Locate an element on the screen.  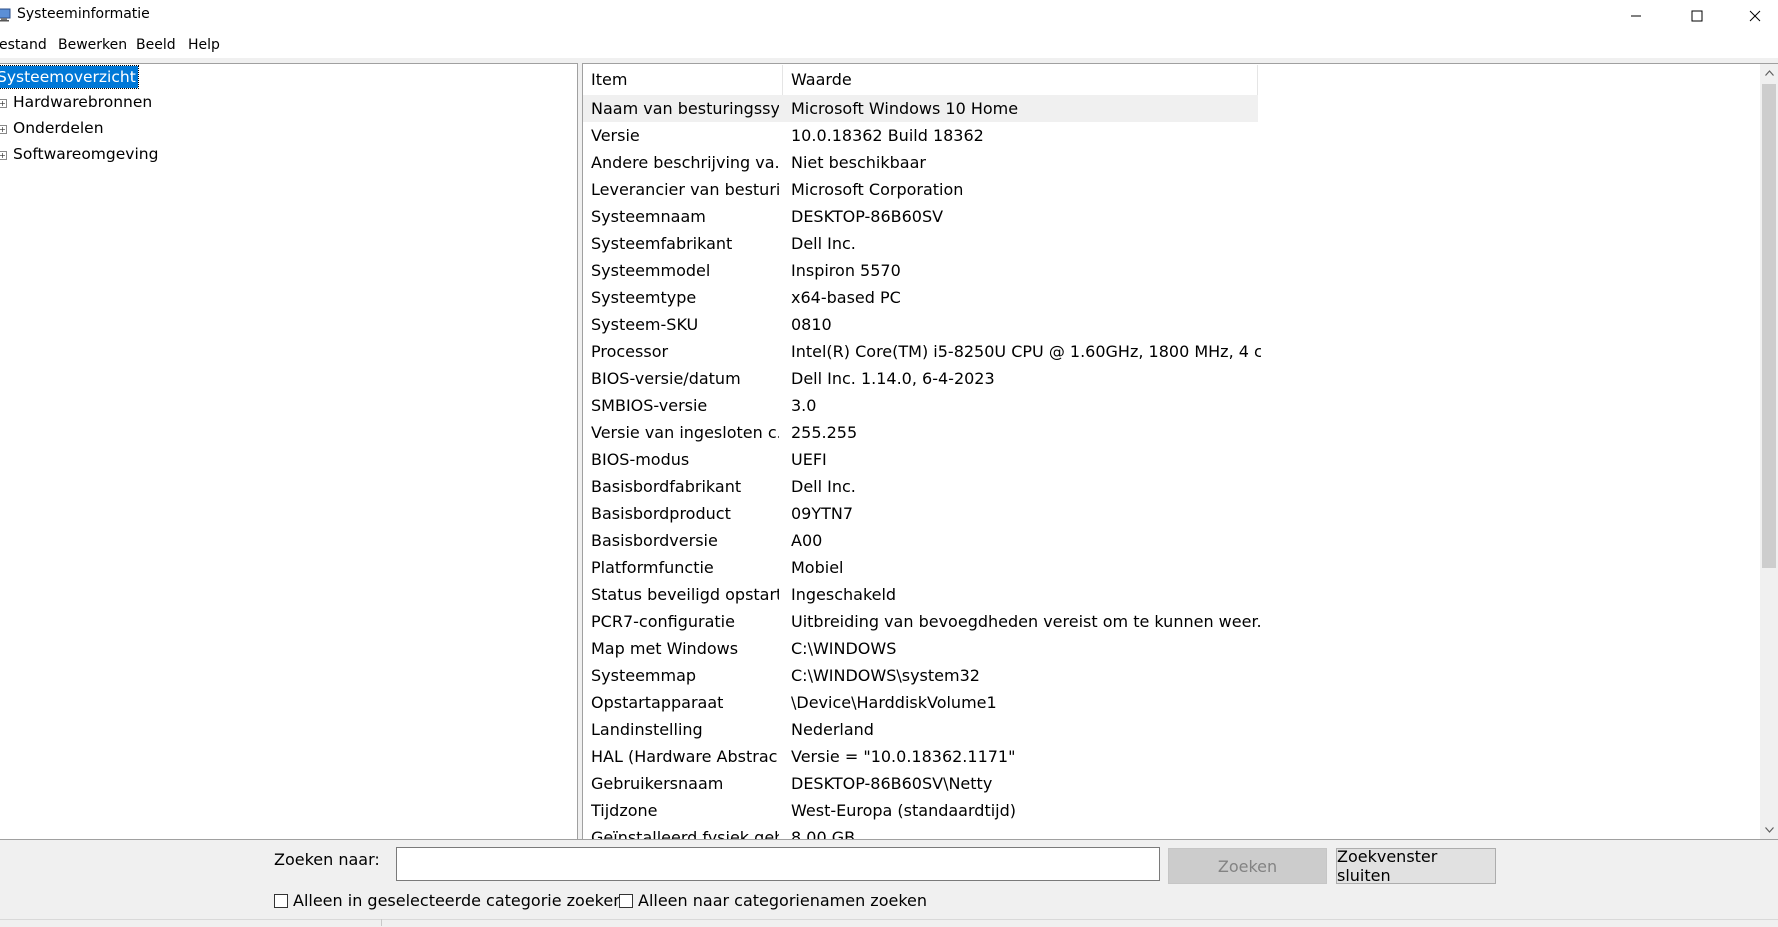
cell-value: \Device\HarddiskVolume1 is located at coordinates (894, 702).